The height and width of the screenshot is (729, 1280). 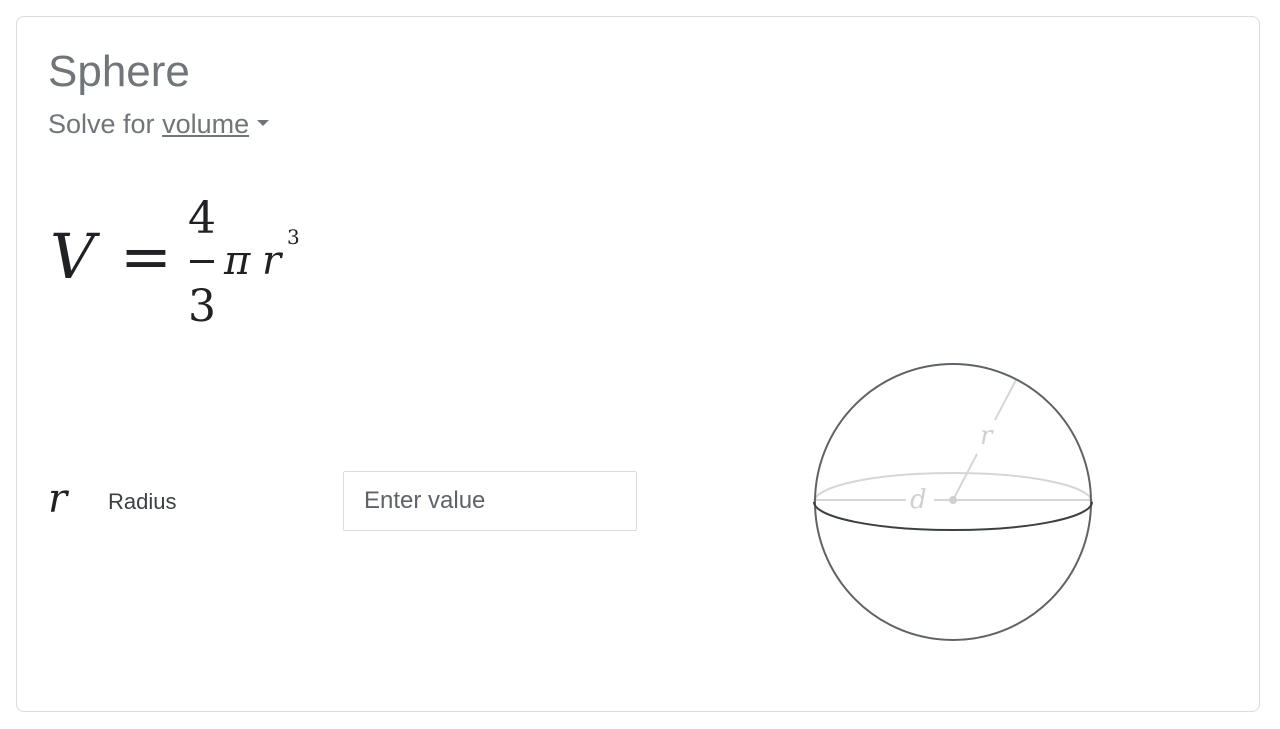 I want to click on formula-numerator: 4, so click(x=202, y=218).